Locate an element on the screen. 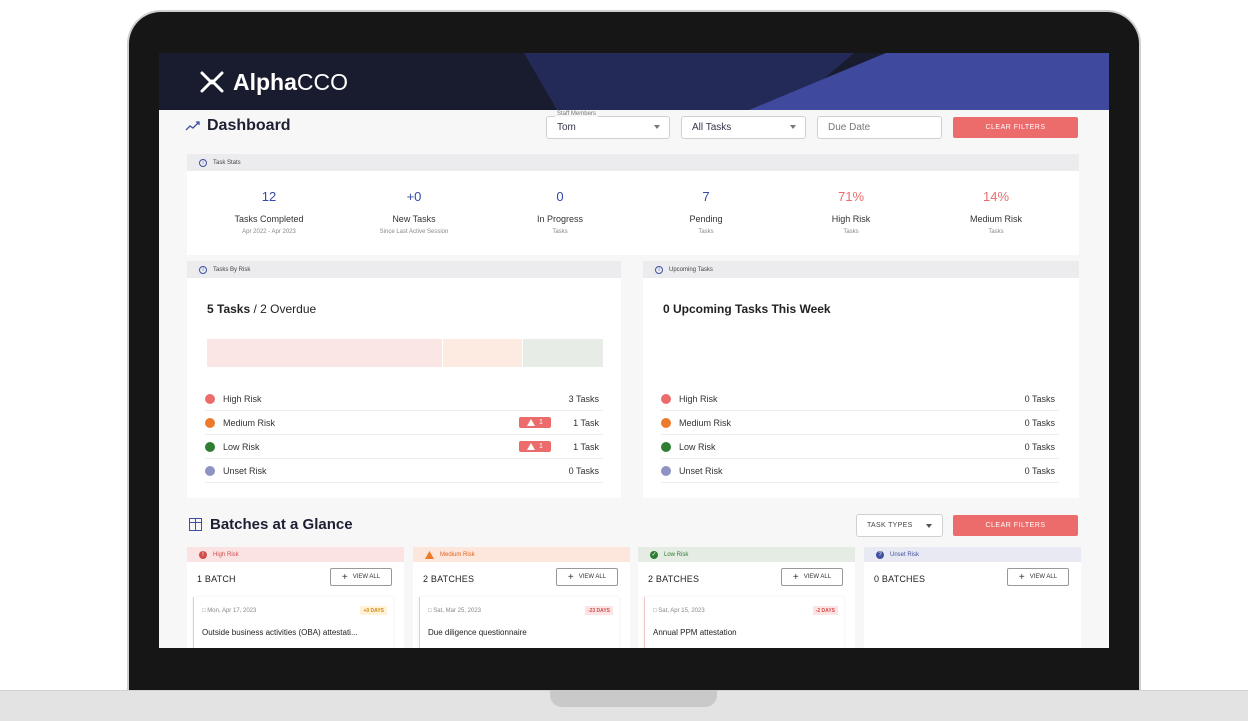 Image resolution: width=1248 pixels, height=721 pixels. task-date-text: Sat, Mar 25, 2023 is located at coordinates (457, 611).